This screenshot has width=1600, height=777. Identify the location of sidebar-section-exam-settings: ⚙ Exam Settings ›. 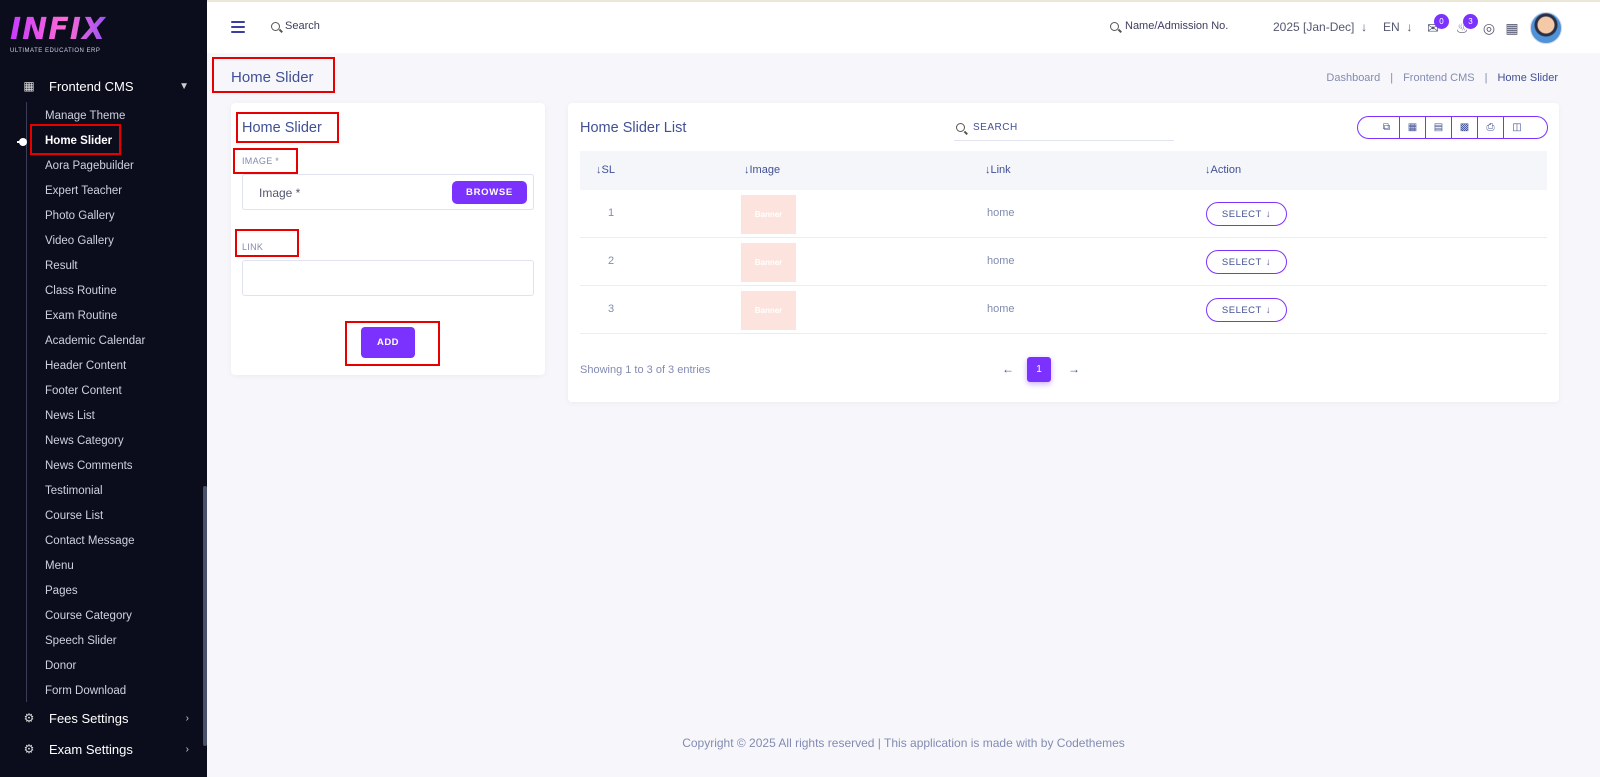
(103, 749).